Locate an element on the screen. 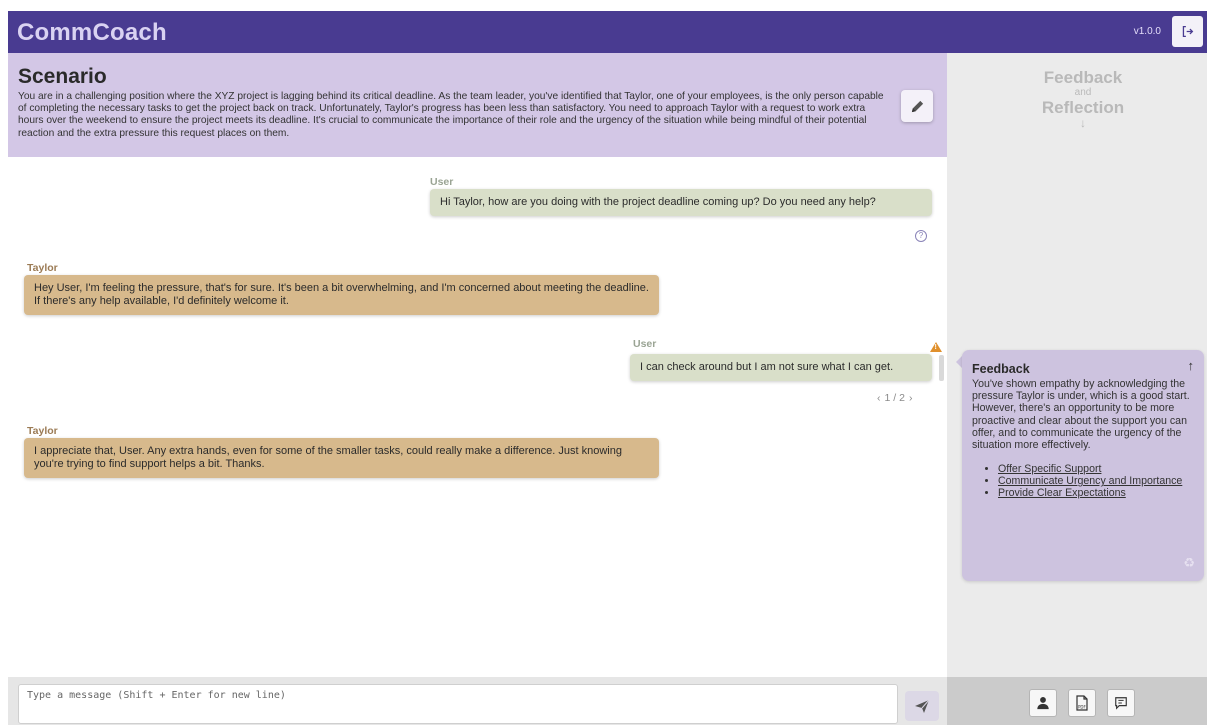  feedback-title: Feedback is located at coordinates (1001, 369).